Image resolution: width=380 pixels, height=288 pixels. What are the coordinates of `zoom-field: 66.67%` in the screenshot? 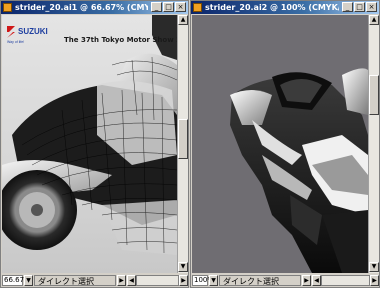 It's located at (16, 280).